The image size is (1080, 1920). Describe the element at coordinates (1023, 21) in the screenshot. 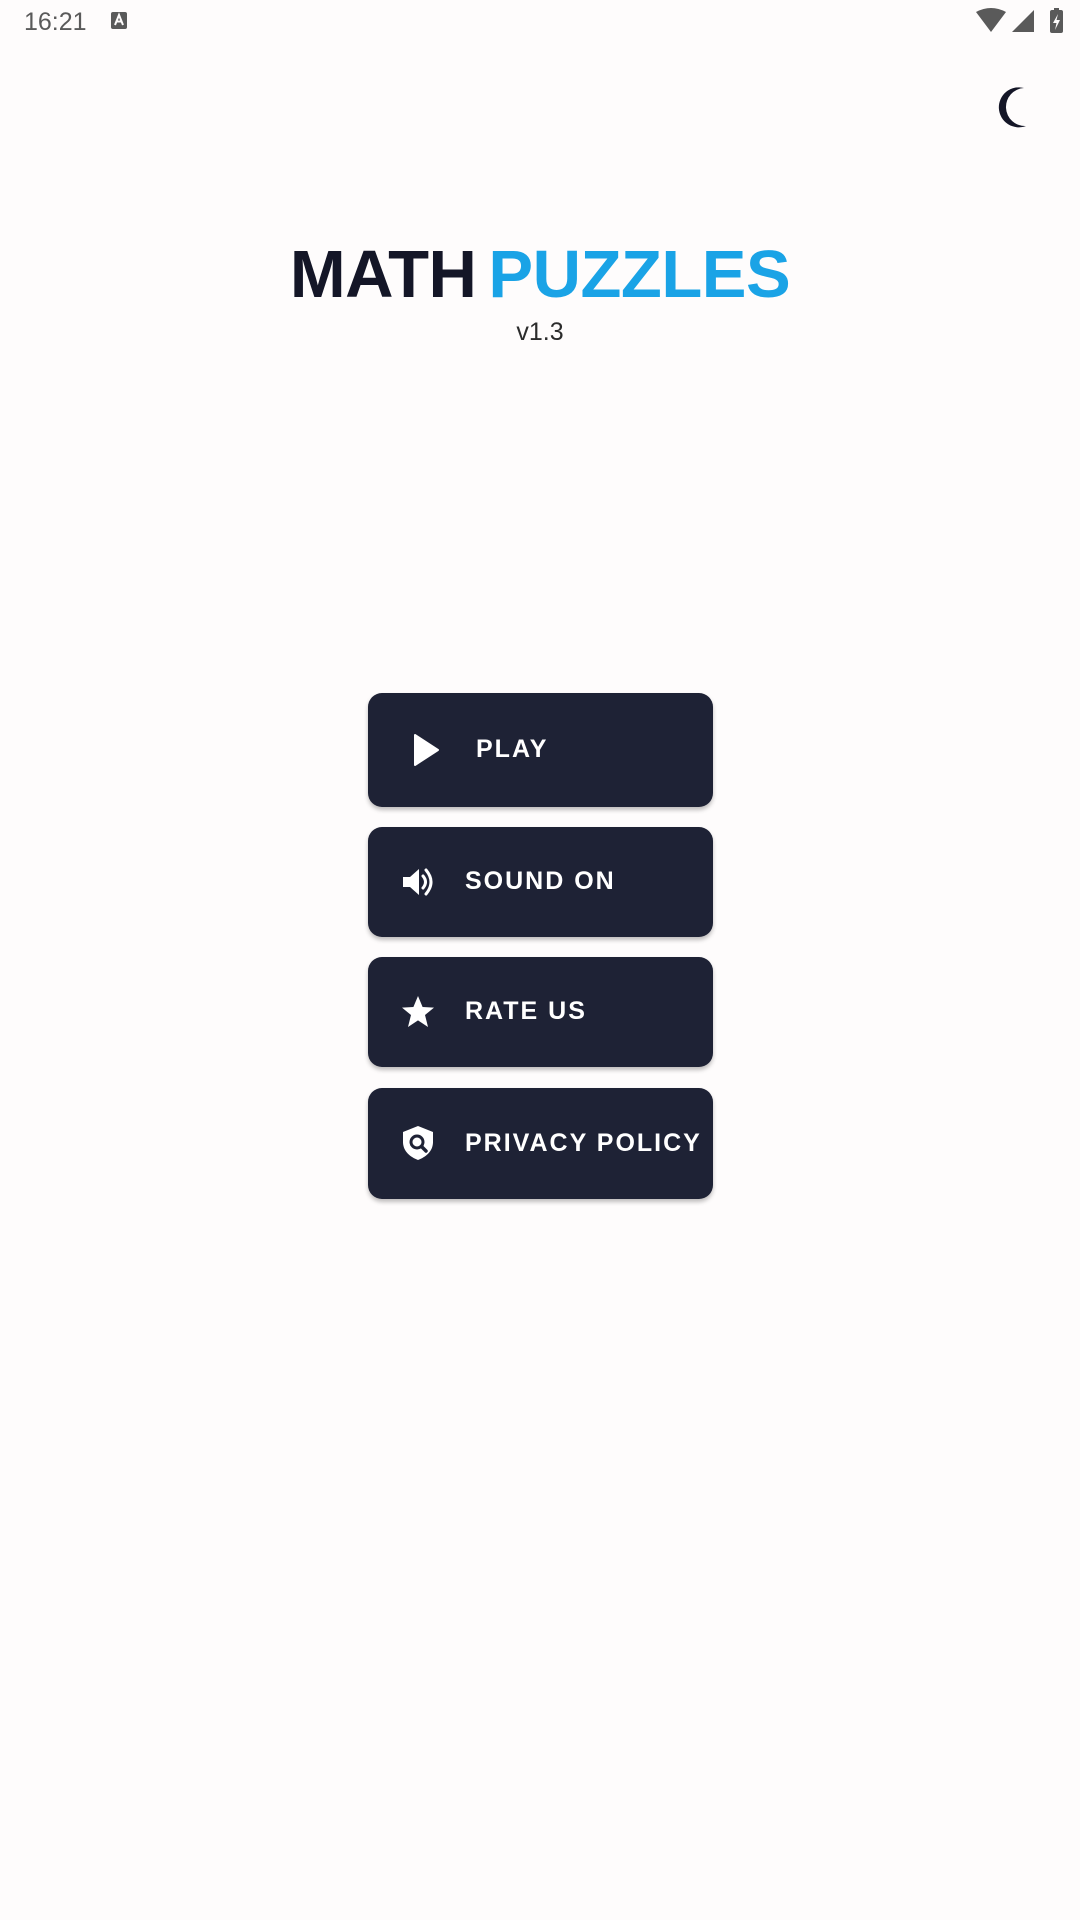

I see `cell-signal-icon` at that location.